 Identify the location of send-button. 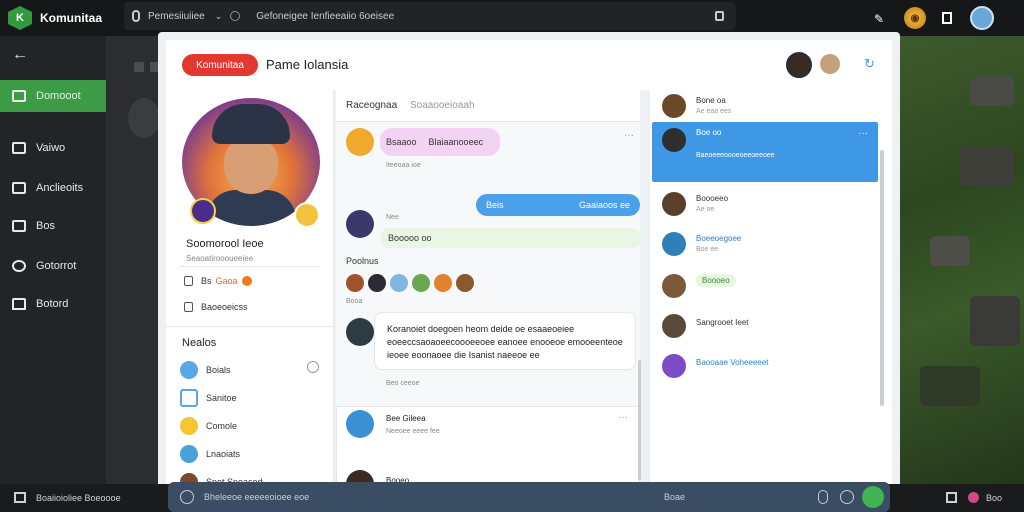
(873, 497).